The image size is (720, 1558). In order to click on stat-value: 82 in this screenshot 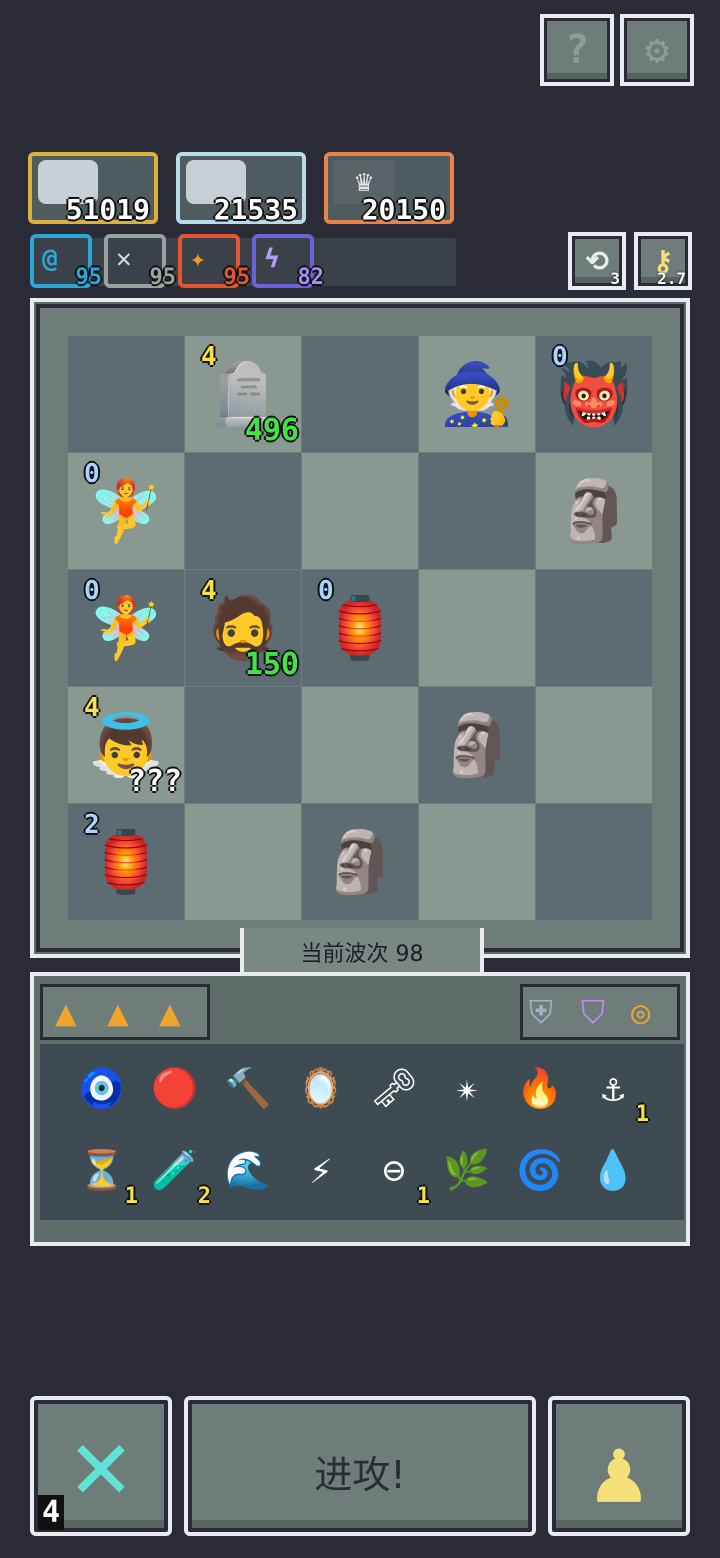, I will do `click(311, 277)`.